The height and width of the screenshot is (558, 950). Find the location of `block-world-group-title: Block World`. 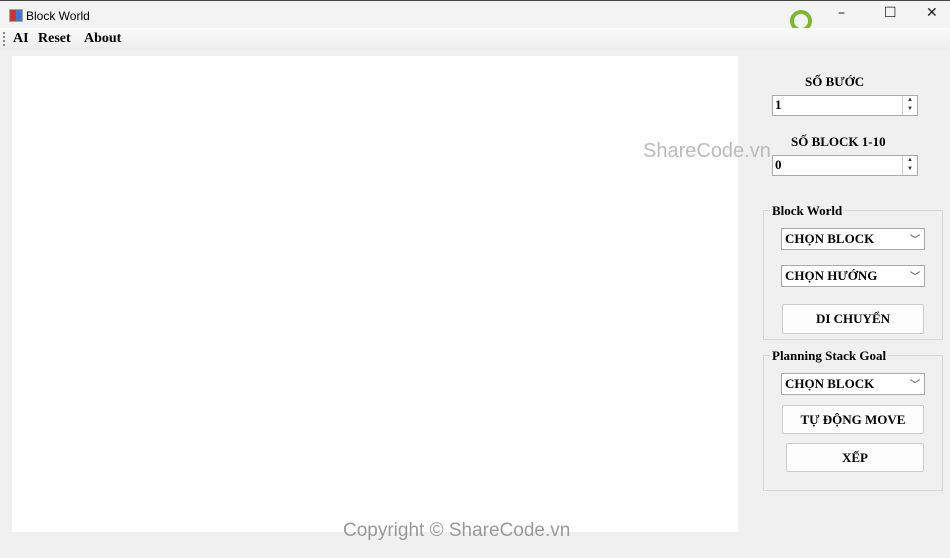

block-world-group-title: Block World is located at coordinates (807, 211).